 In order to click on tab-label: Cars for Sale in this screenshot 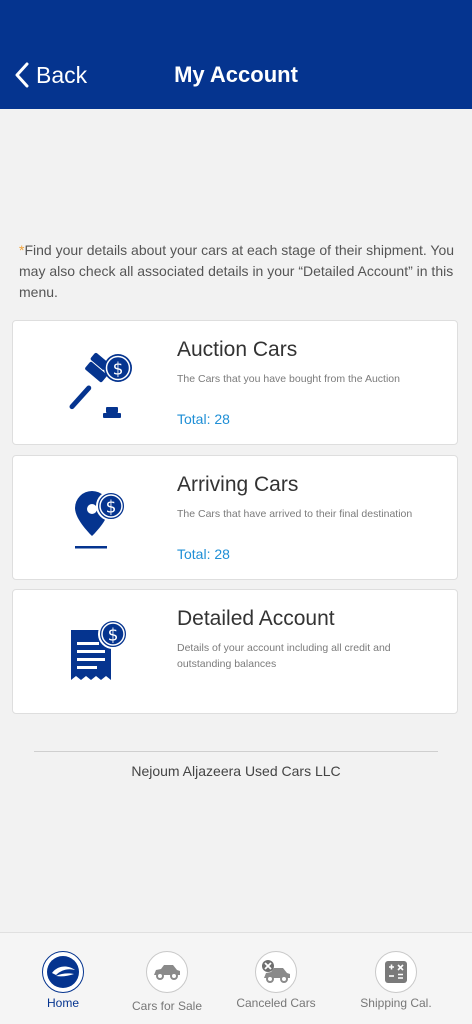, I will do `click(167, 1006)`.